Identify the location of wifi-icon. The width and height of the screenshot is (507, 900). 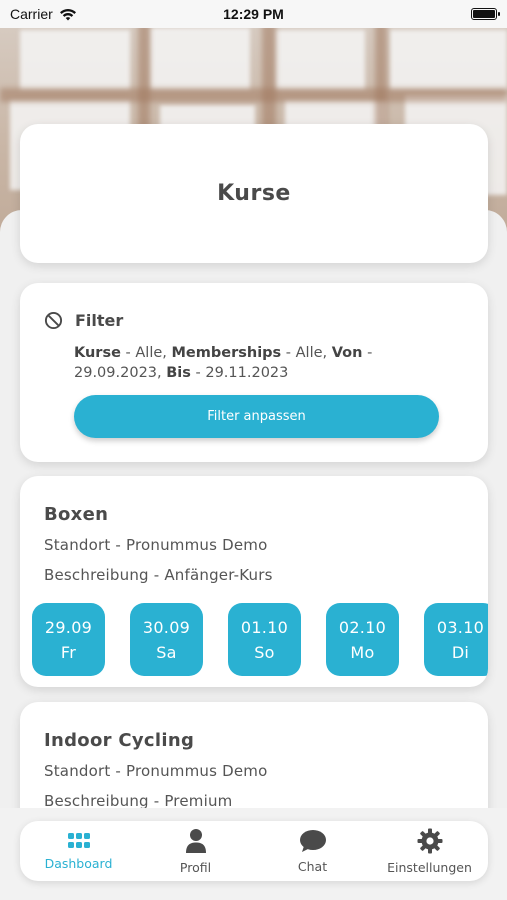
(67, 14).